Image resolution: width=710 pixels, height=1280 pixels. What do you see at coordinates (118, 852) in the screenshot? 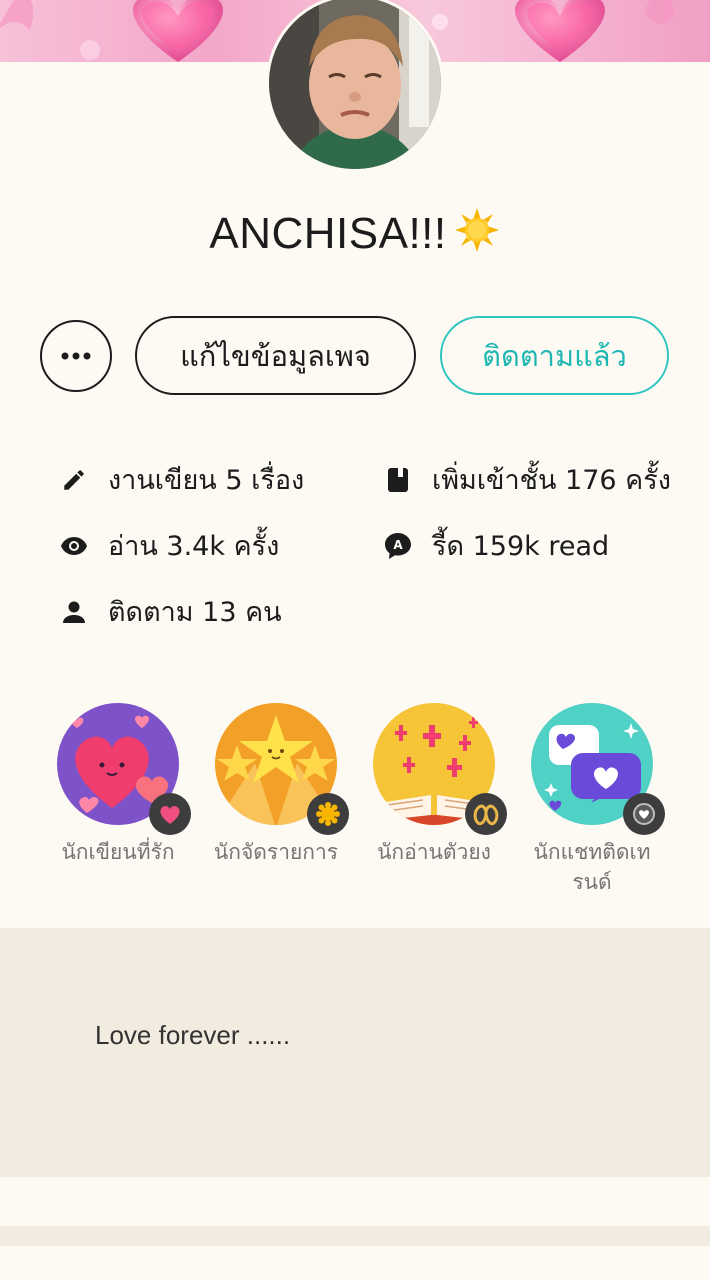
I see `badge-label: นักเขียนที่รัก` at bounding box center [118, 852].